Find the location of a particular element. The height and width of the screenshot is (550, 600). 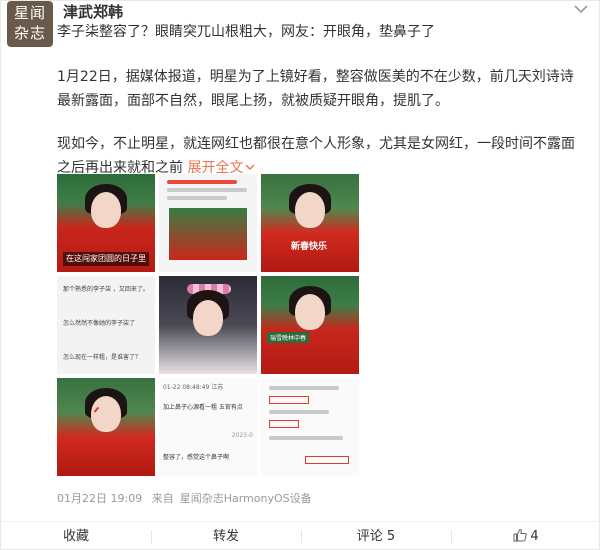

image-caption: 瑞雪晚林中春 is located at coordinates (288, 337).